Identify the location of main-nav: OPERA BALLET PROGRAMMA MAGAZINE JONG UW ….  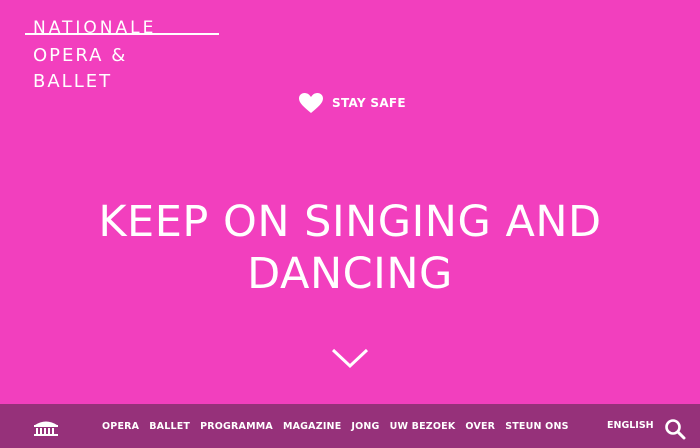
(340, 426).